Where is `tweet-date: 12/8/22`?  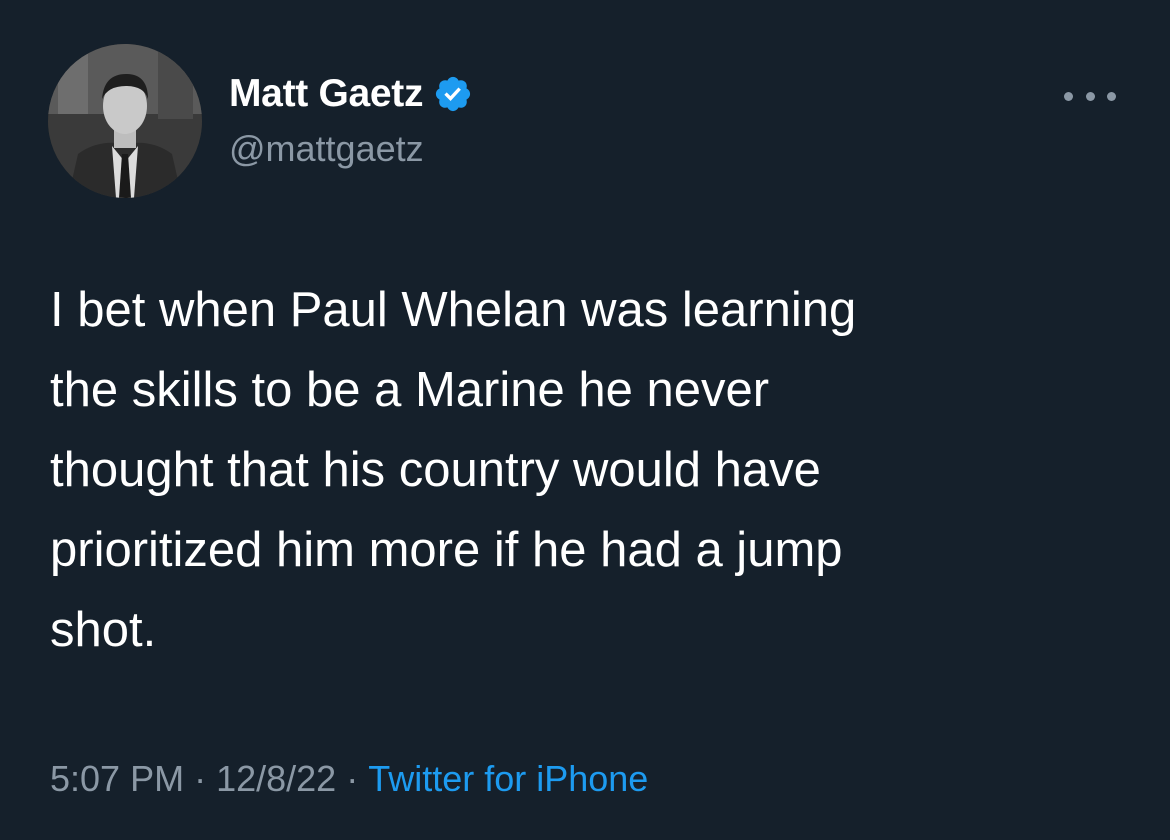 tweet-date: 12/8/22 is located at coordinates (276, 778).